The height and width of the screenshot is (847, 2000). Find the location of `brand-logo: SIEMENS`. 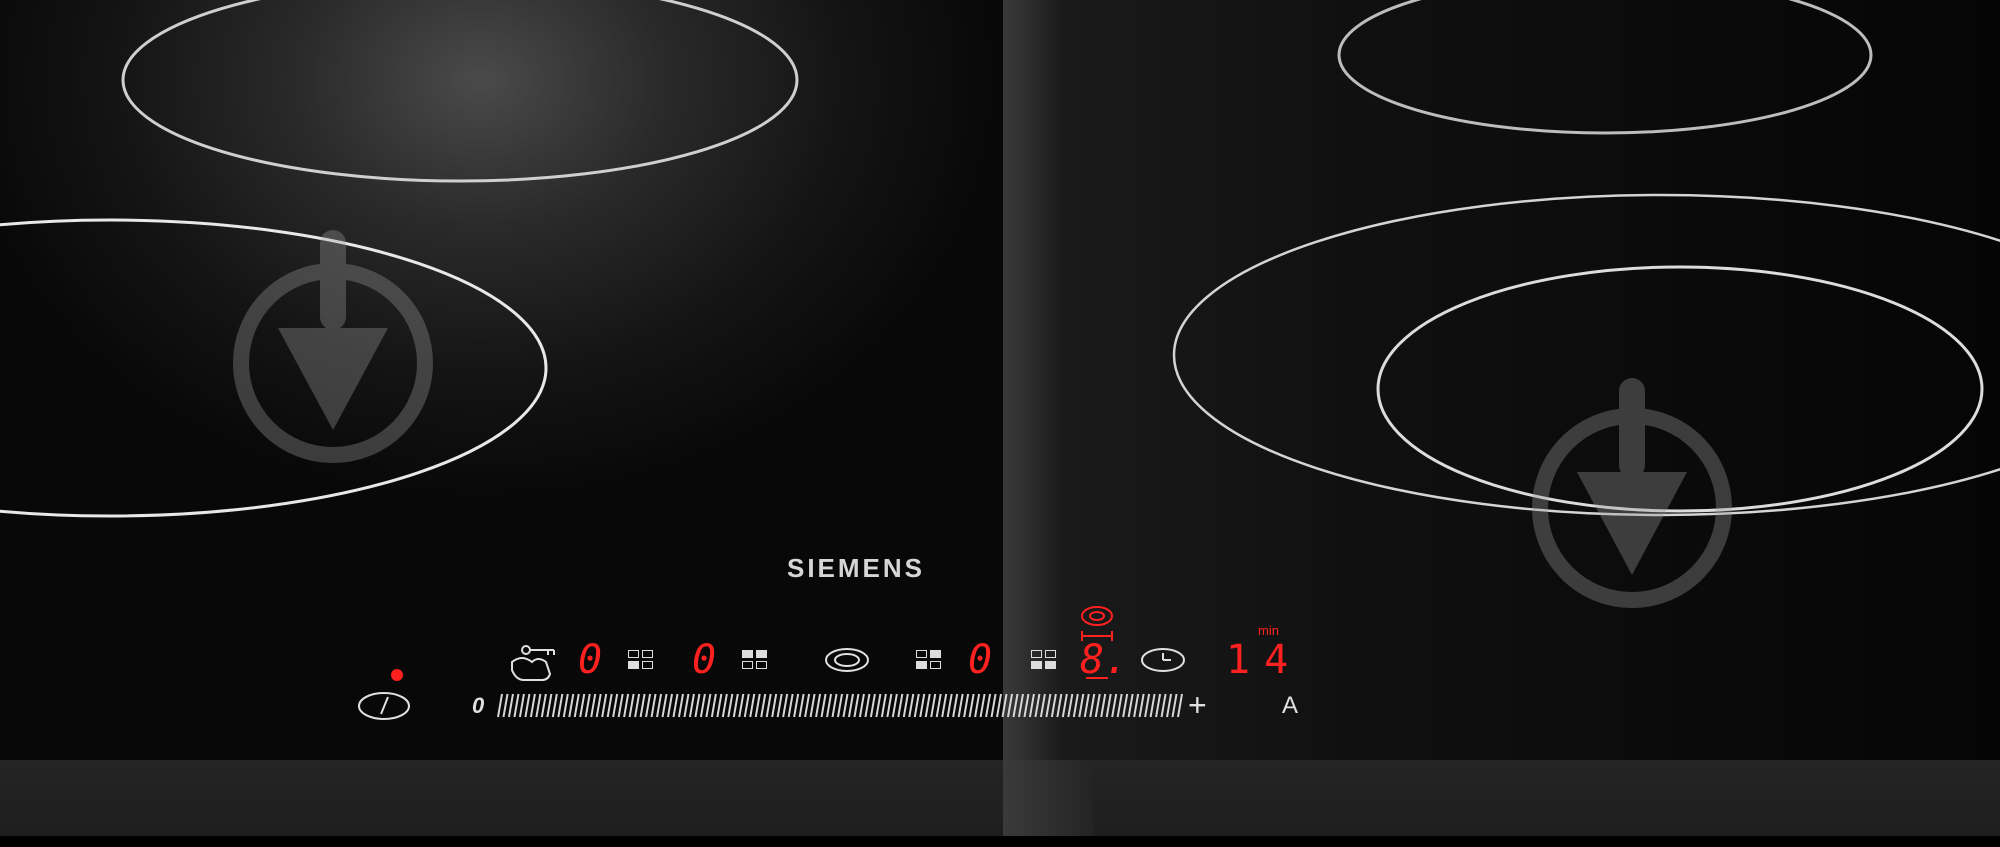

brand-logo: SIEMENS is located at coordinates (856, 568).